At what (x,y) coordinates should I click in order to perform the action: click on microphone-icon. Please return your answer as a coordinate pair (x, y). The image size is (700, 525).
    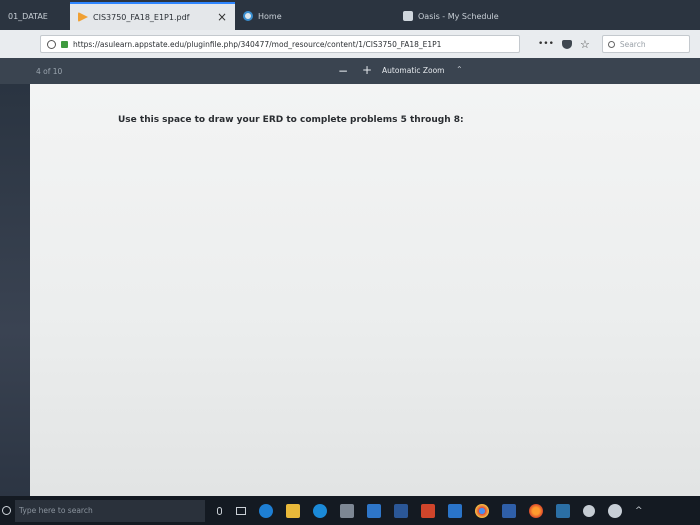
    Looking at the image, I should click on (219, 510).